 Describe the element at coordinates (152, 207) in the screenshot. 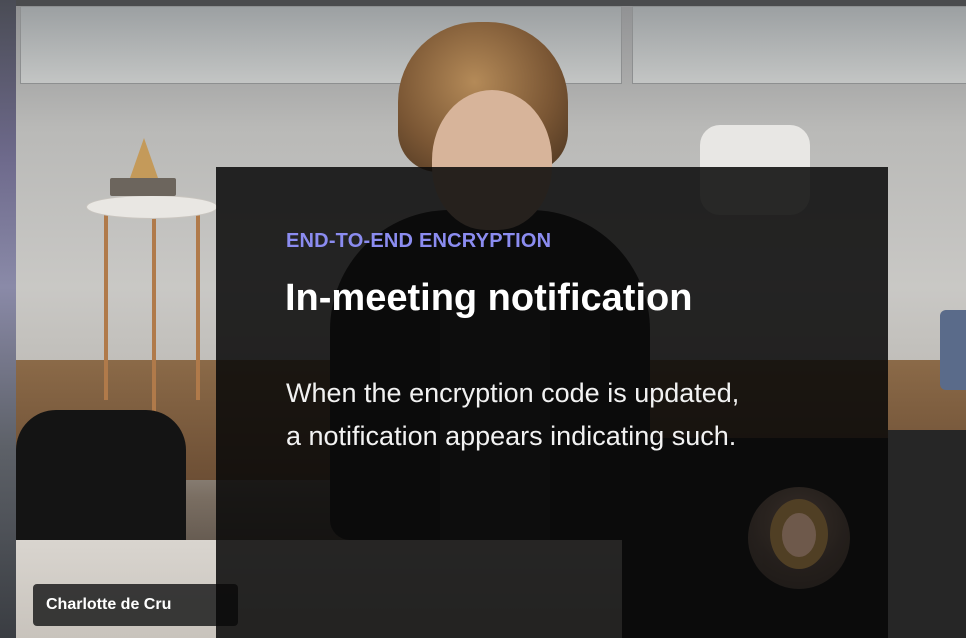

I see `side-table` at that location.